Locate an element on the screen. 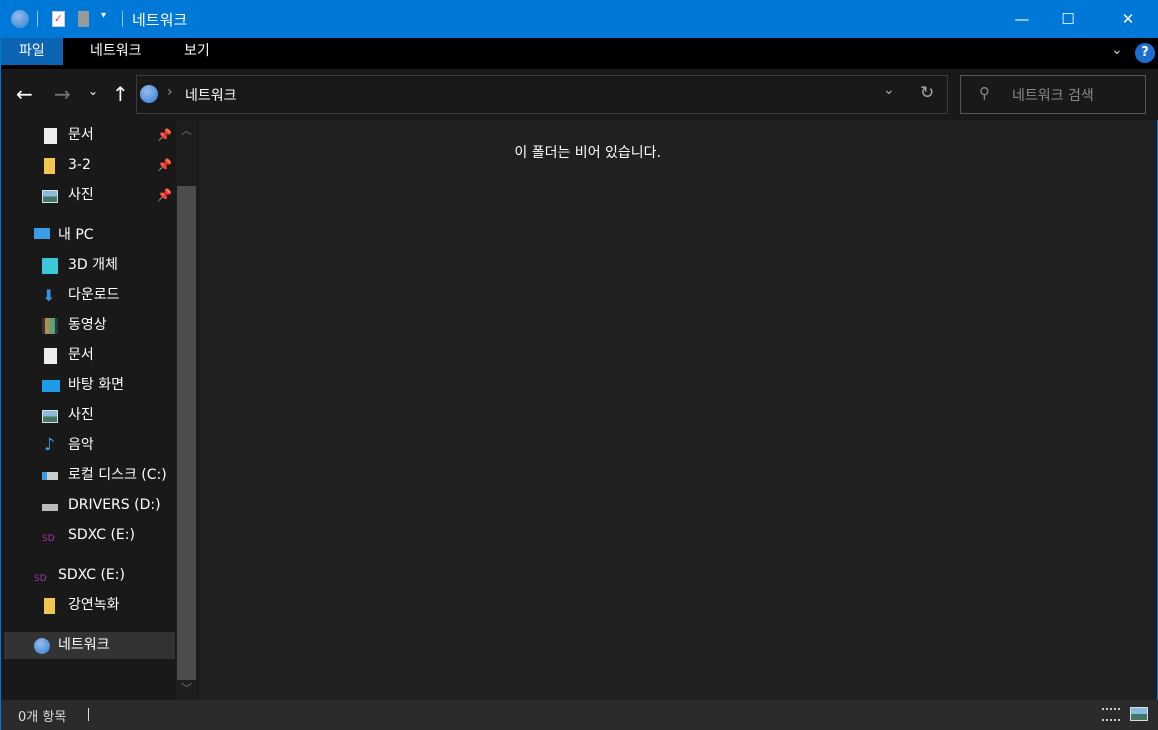 The width and height of the screenshot is (1158, 730). empty-folder-message: 이 폴더는 비어 있습니다. is located at coordinates (587, 153).